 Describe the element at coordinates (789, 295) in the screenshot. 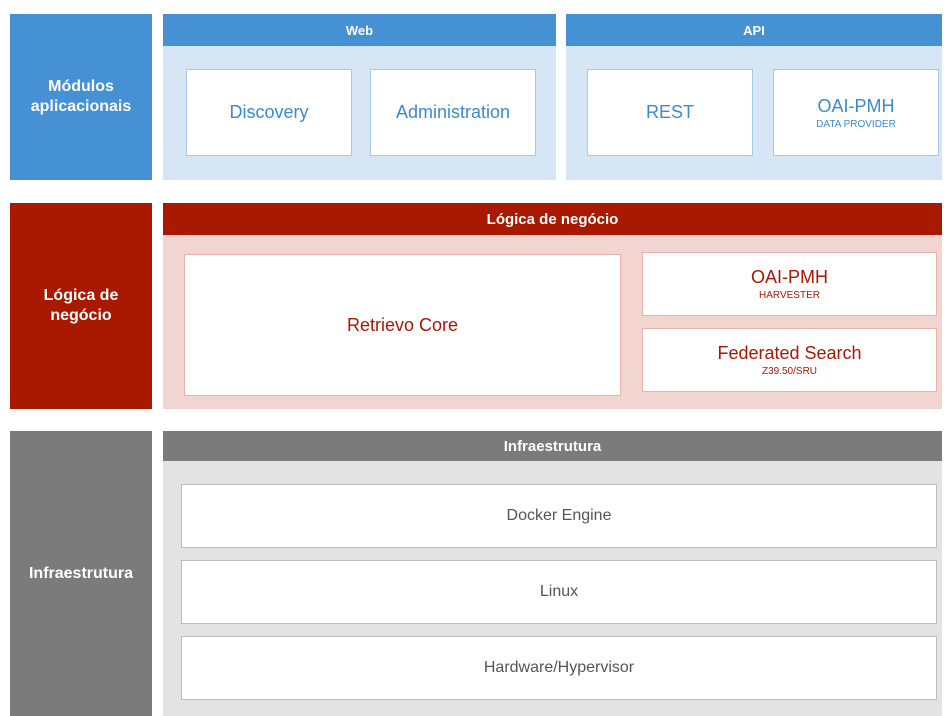

I see `oai-pmh-harvester-subtitle: HARVESTER` at that location.